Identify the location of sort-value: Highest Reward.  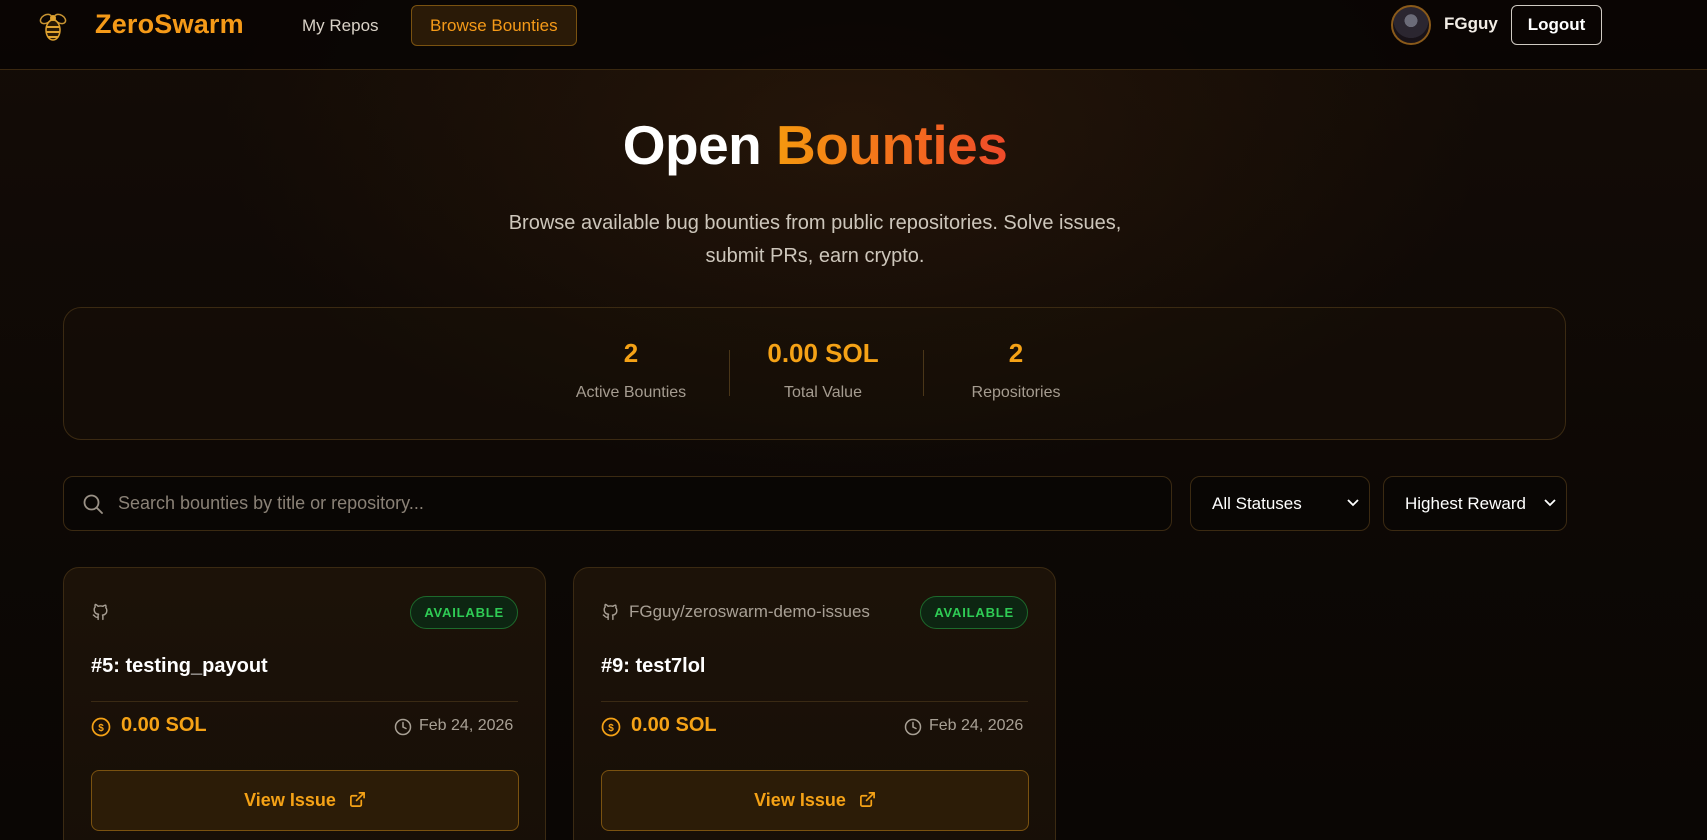
(1465, 503).